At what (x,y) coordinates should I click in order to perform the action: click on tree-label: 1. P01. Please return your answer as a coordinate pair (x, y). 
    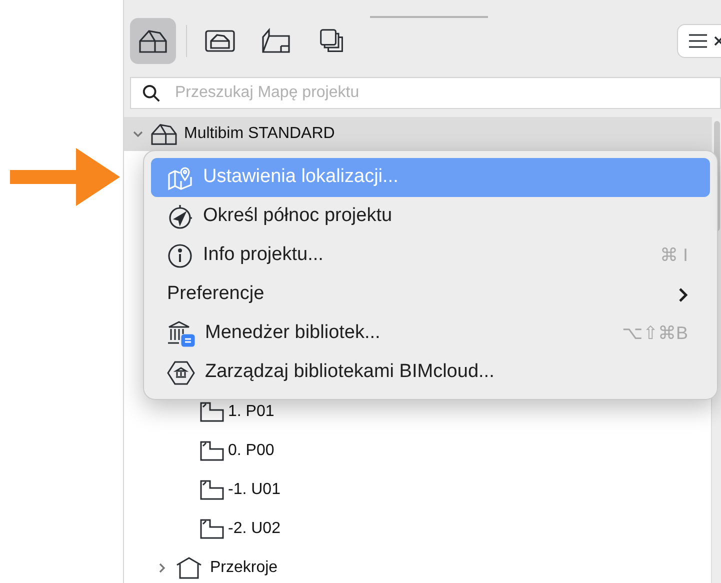
    Looking at the image, I should click on (251, 412).